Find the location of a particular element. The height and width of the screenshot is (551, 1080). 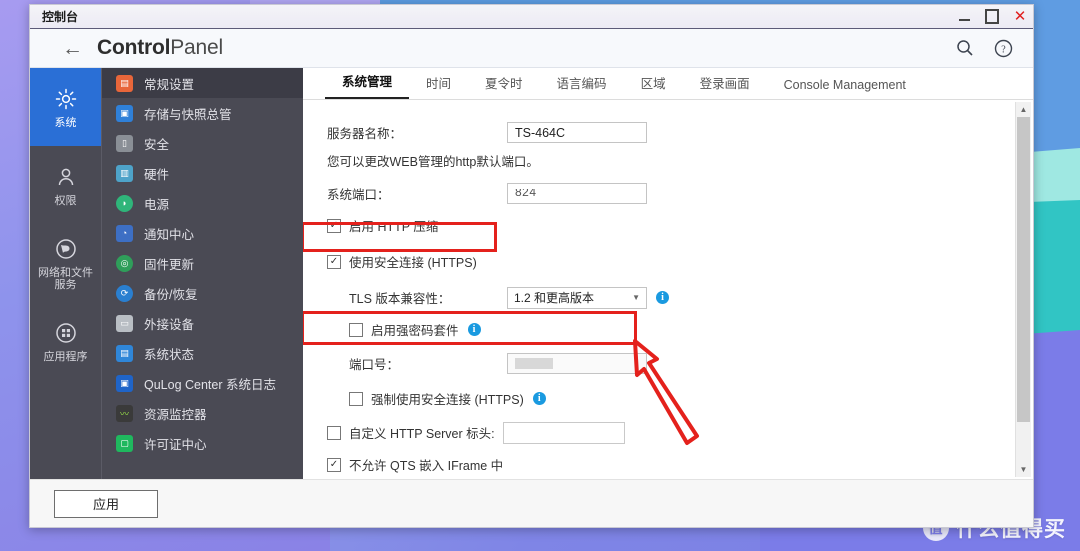

custom-http-header-input is located at coordinates (563, 432).